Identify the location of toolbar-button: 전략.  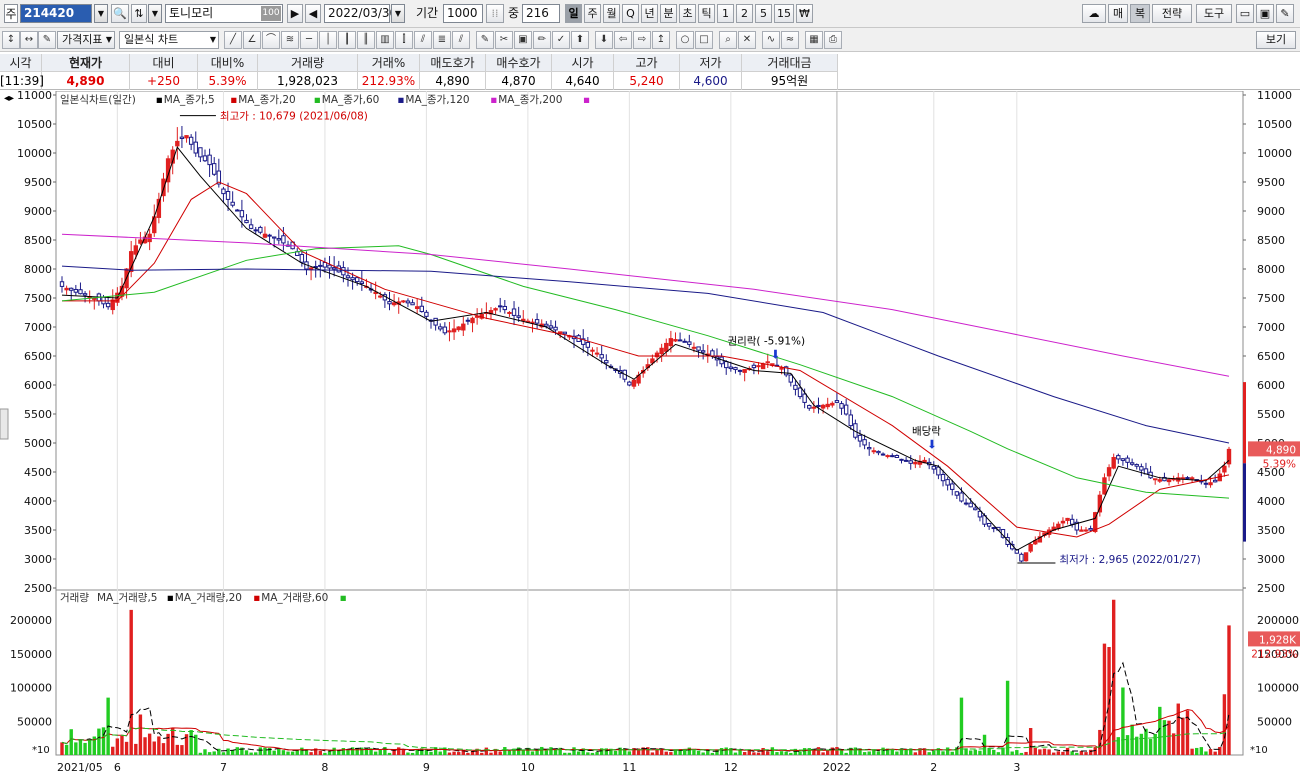
(1172, 13).